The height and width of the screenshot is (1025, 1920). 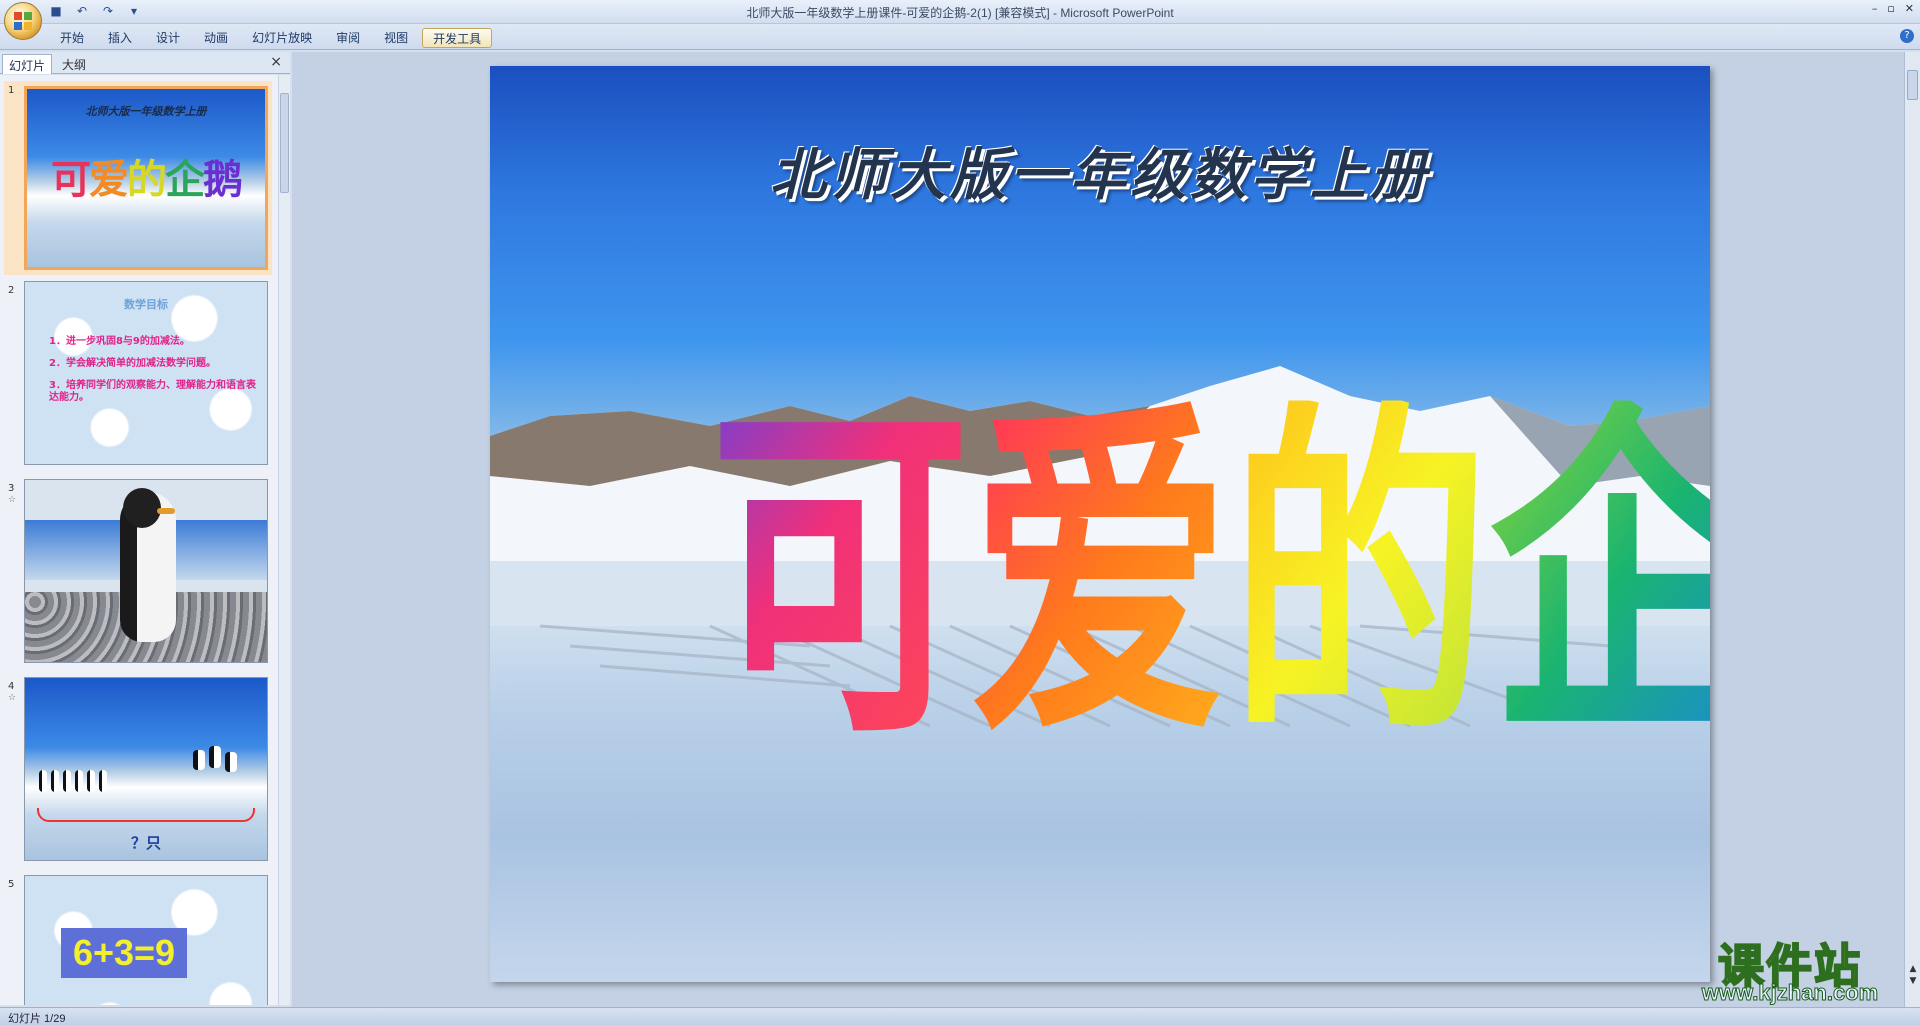 What do you see at coordinates (1912, 85) in the screenshot?
I see `editor-scroll-thumb` at bounding box center [1912, 85].